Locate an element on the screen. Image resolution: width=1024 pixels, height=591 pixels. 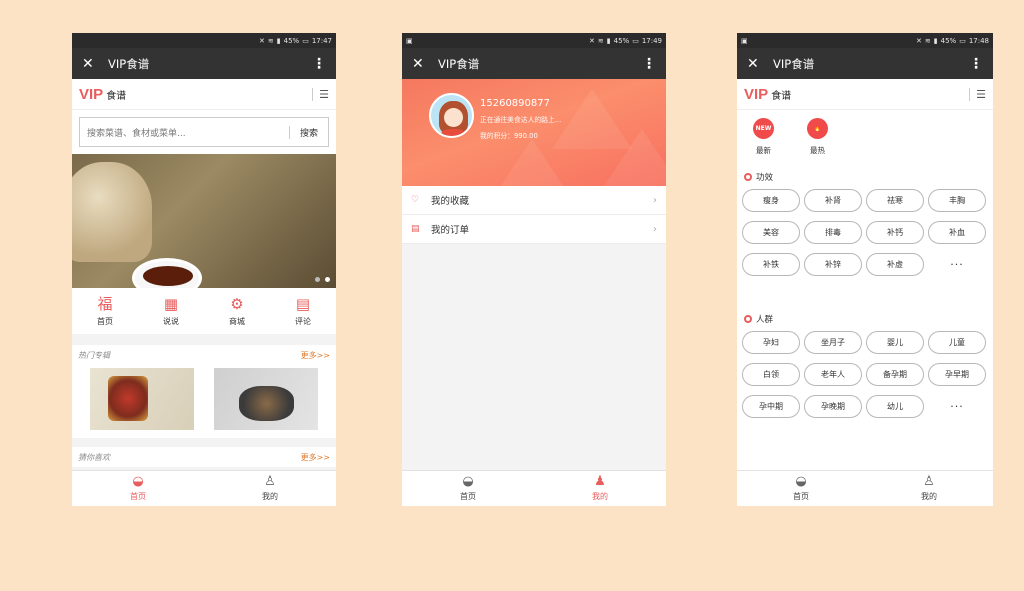
tag-button: 补肾 is located at coordinates (833, 200).